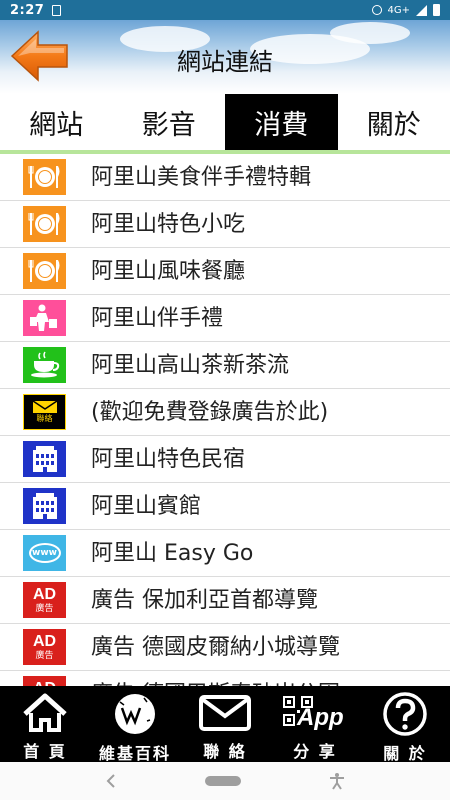 This screenshot has height=800, width=450. Describe the element at coordinates (281, 122) in the screenshot. I see `tab-shopping: 消費` at that location.